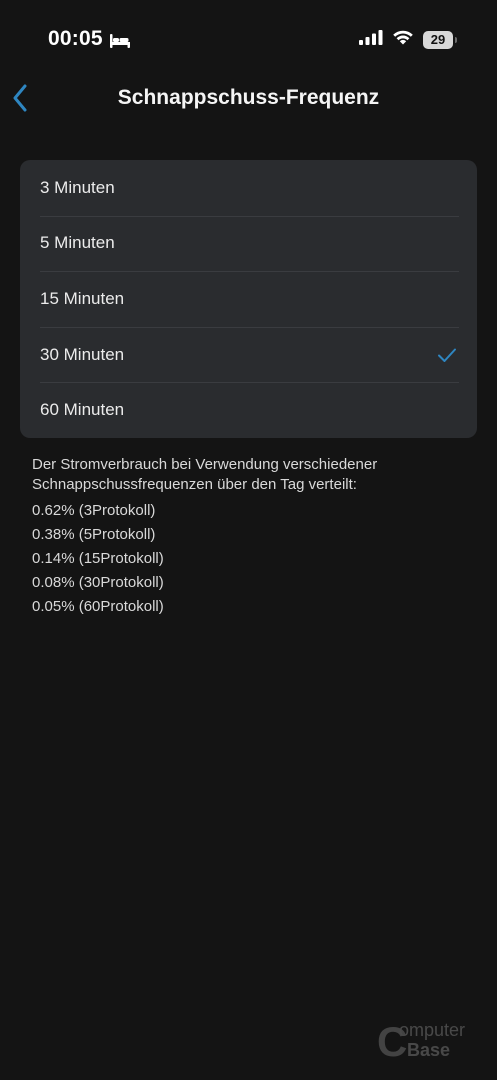 The image size is (497, 1080). Describe the element at coordinates (82, 354) in the screenshot. I see `option-label: 30 Minuten` at that location.